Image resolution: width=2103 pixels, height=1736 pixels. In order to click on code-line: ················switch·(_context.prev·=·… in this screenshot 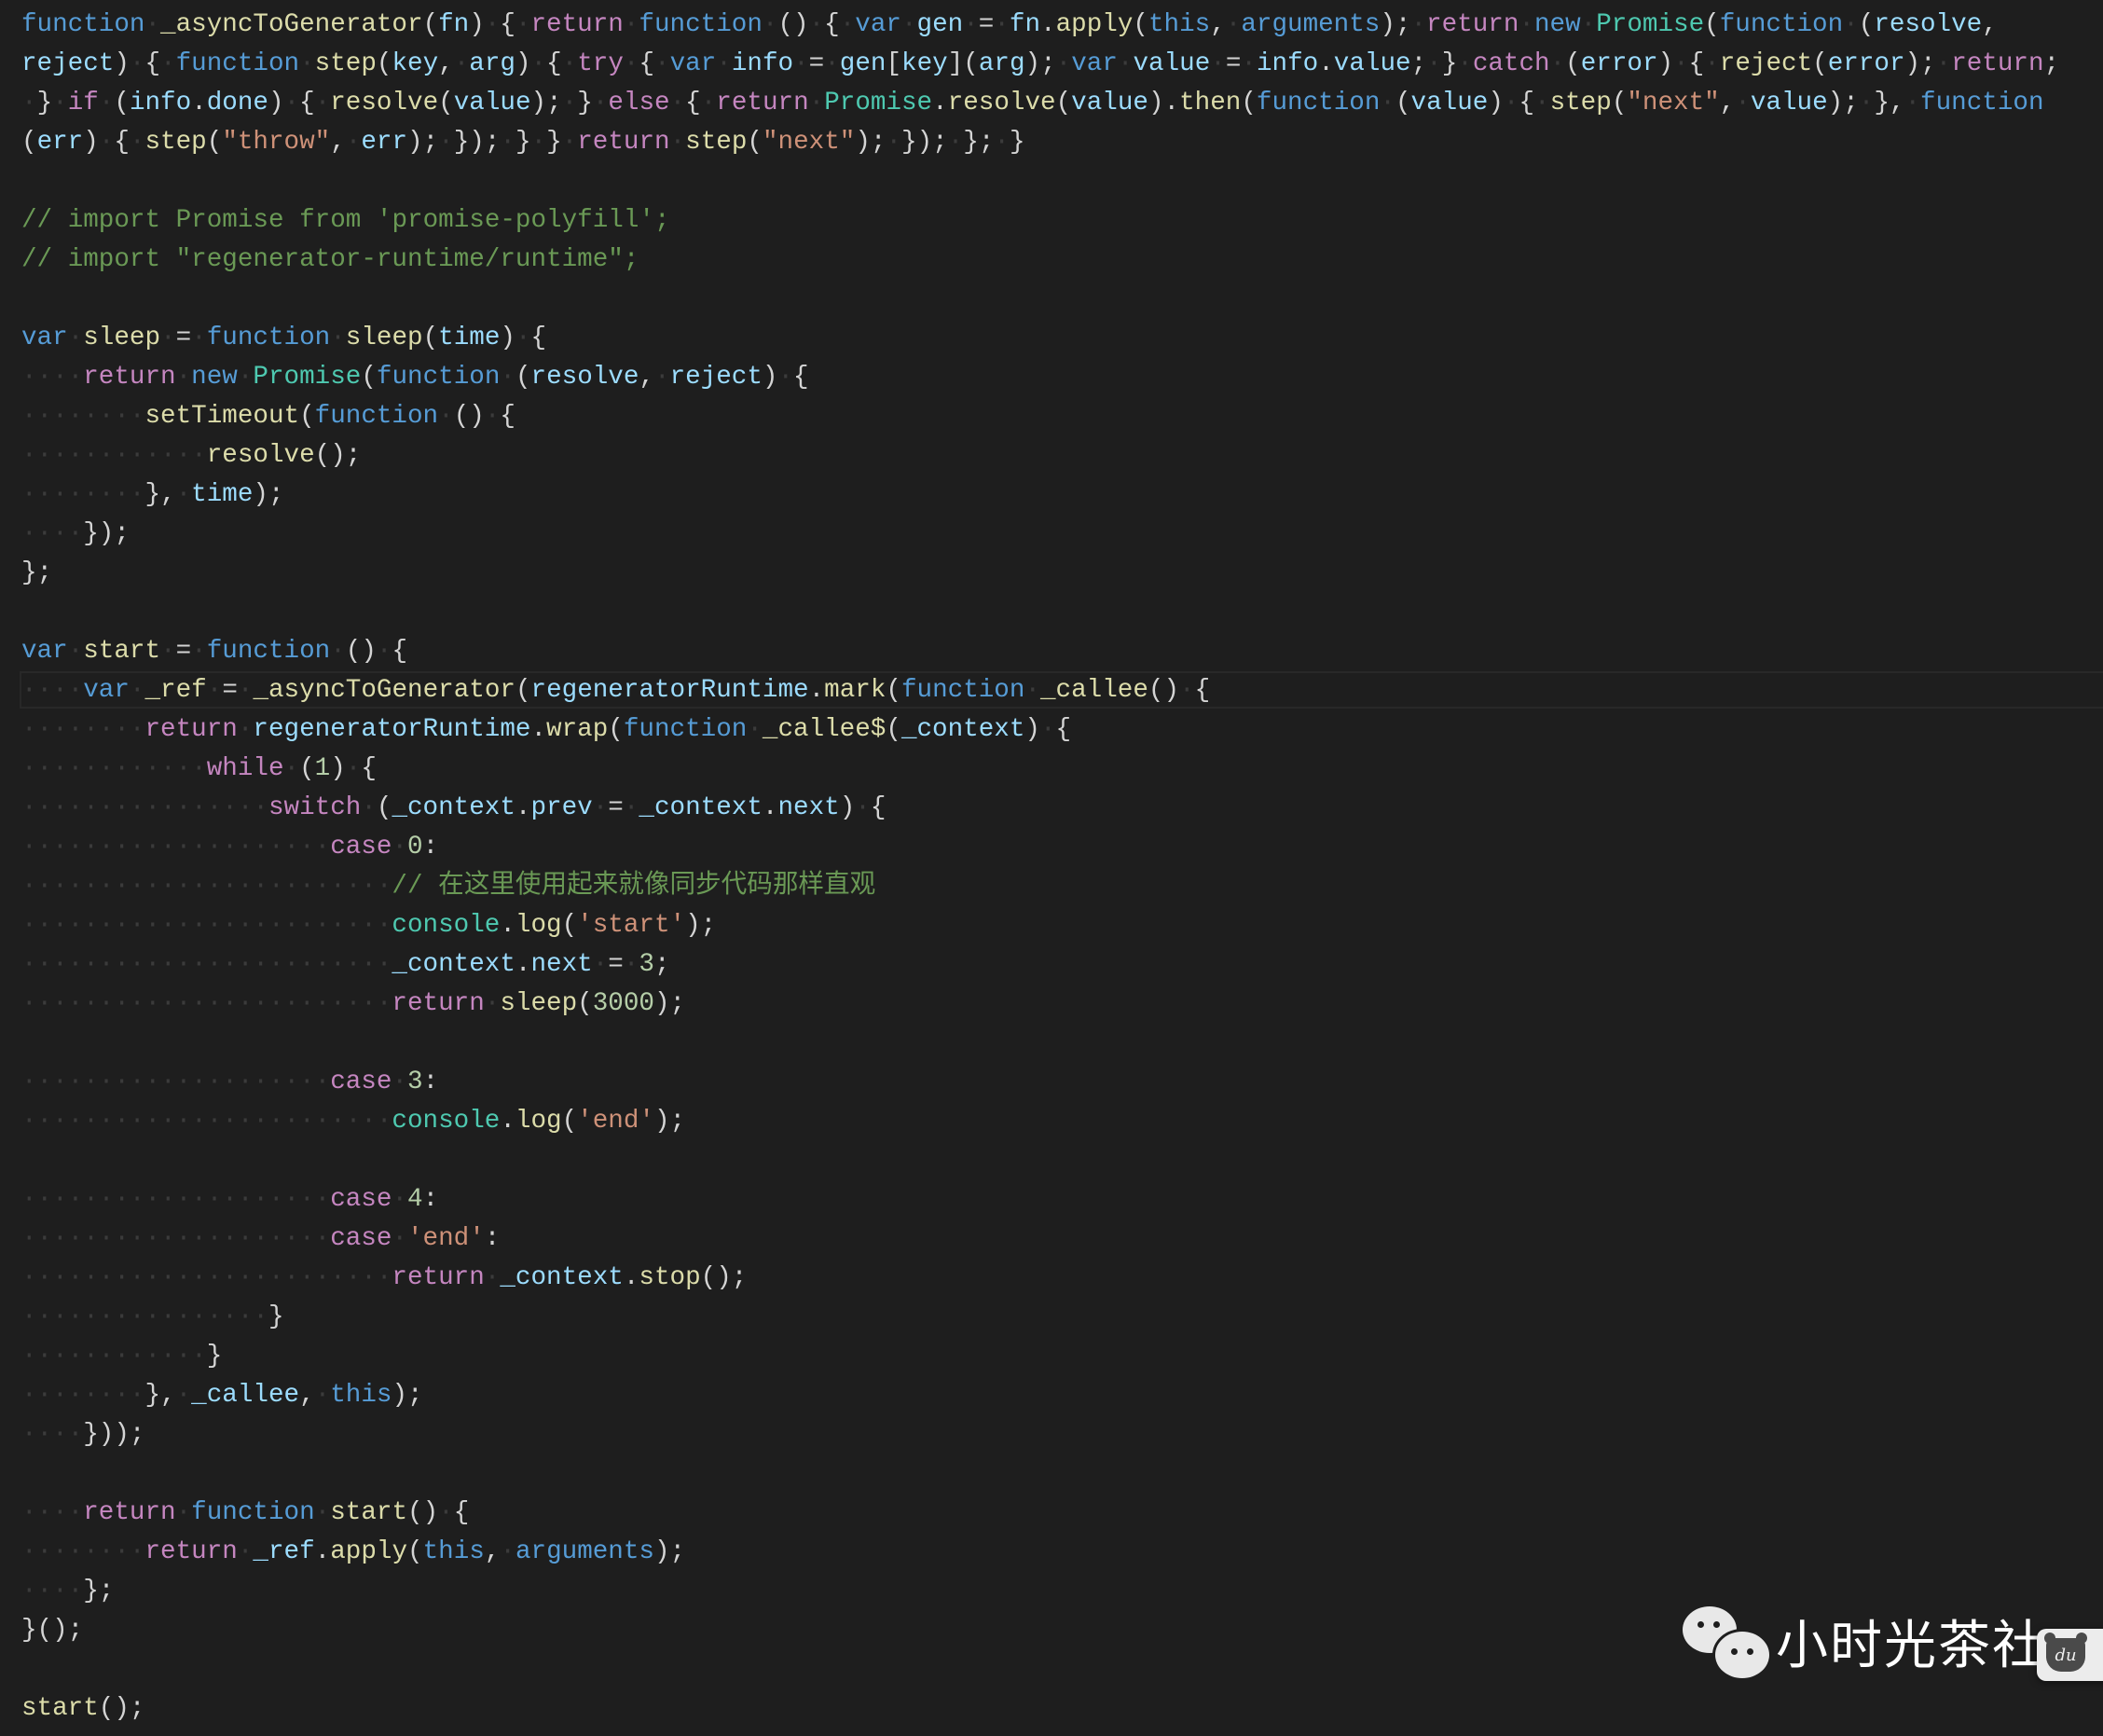, I will do `click(1040, 808)`.